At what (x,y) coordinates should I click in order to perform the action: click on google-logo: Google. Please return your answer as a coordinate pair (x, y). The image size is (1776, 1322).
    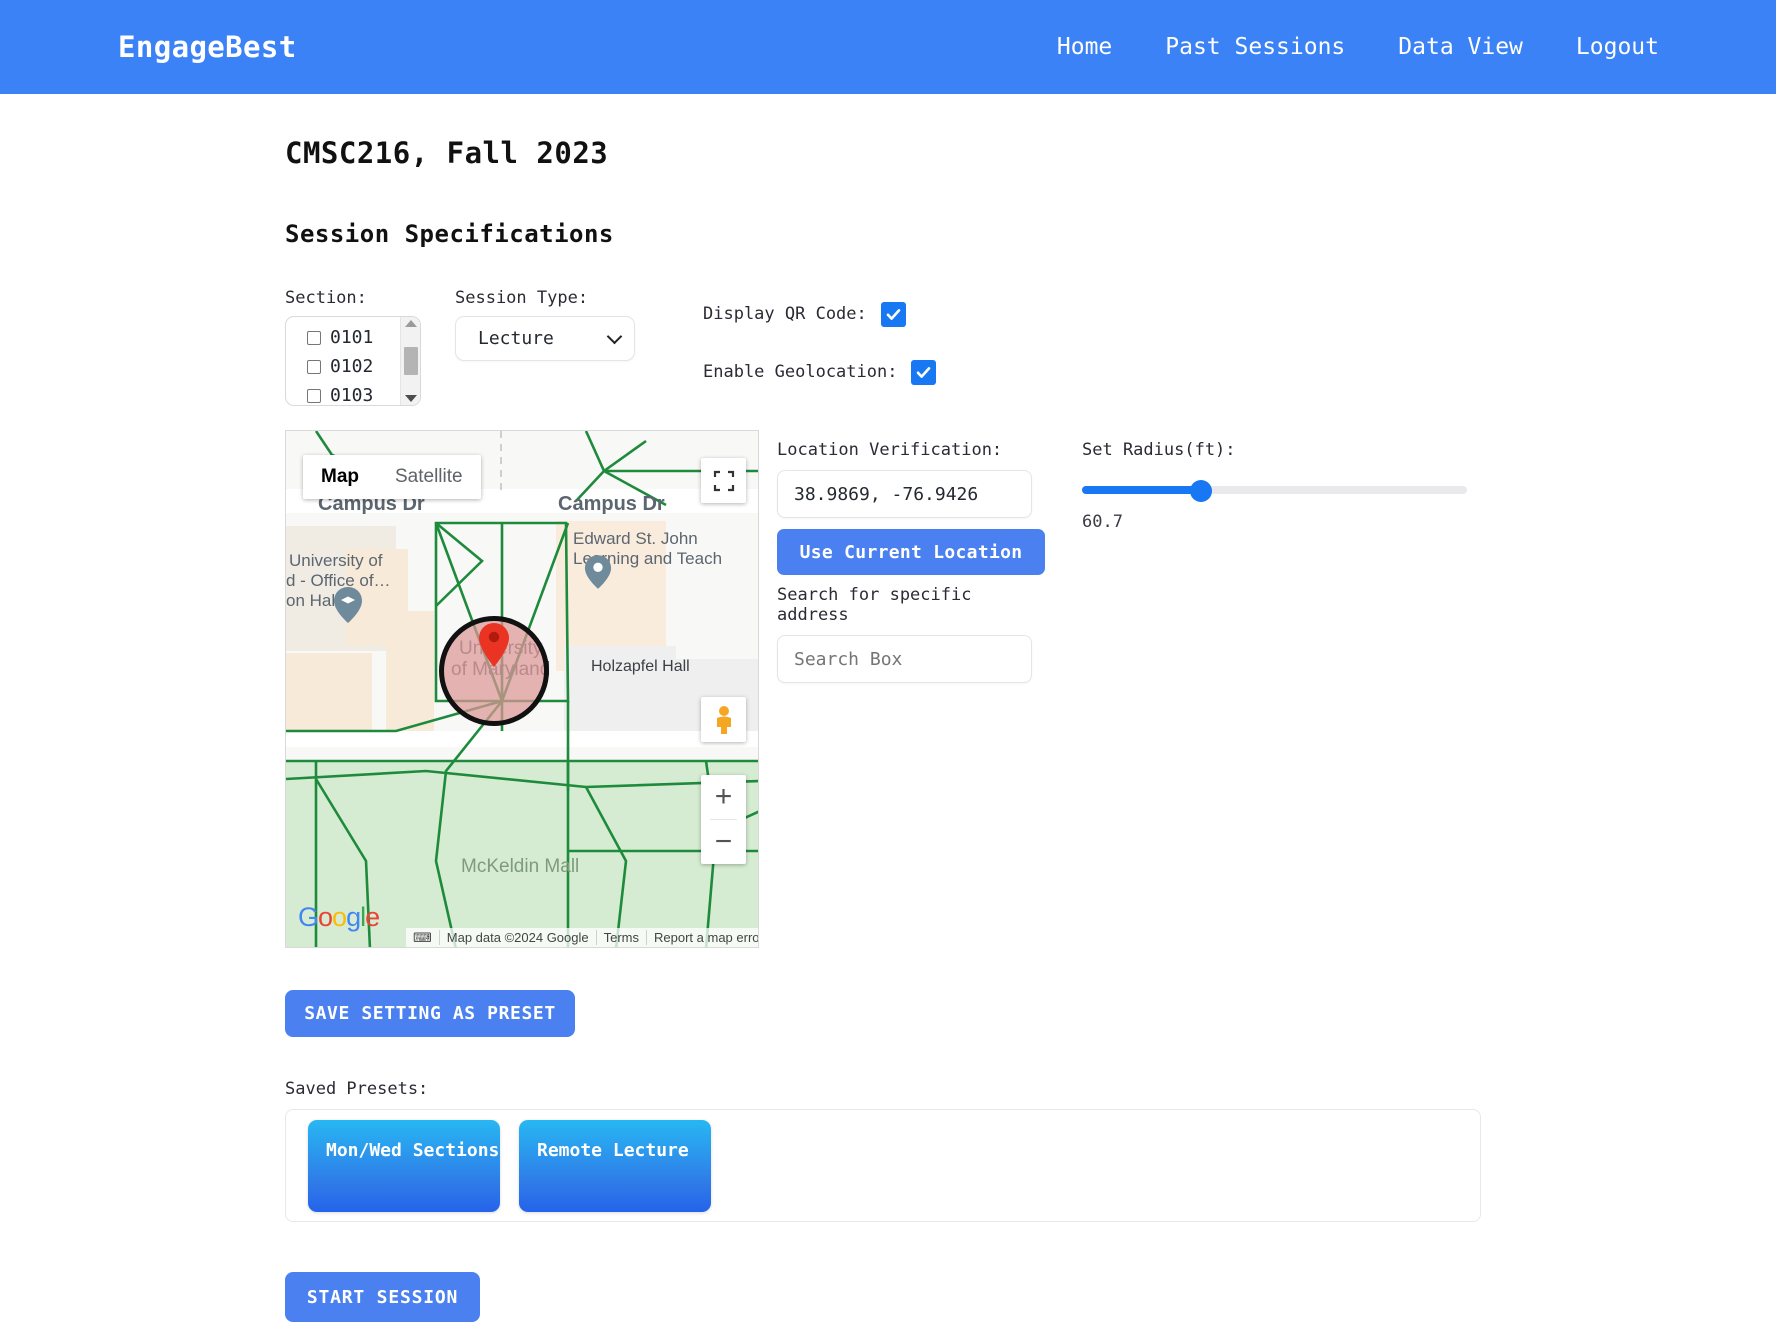
    Looking at the image, I should click on (339, 917).